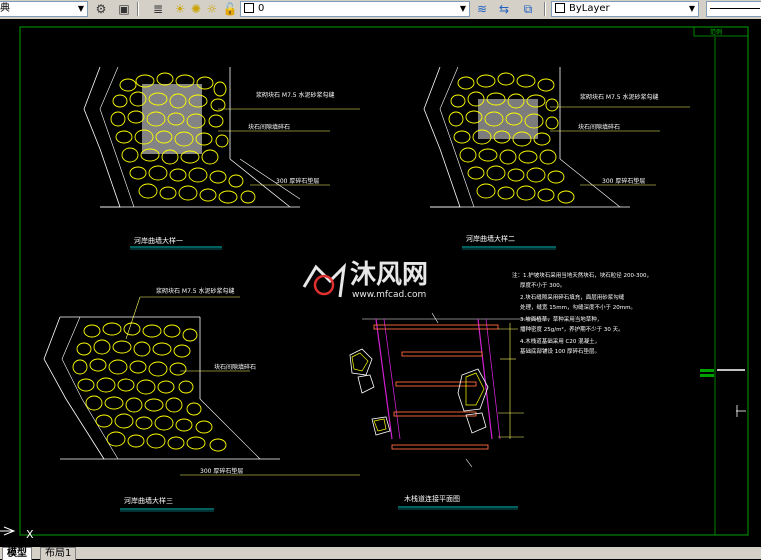 The image size is (761, 560). I want to click on layer-previous-icon: ⇆, so click(504, 9).